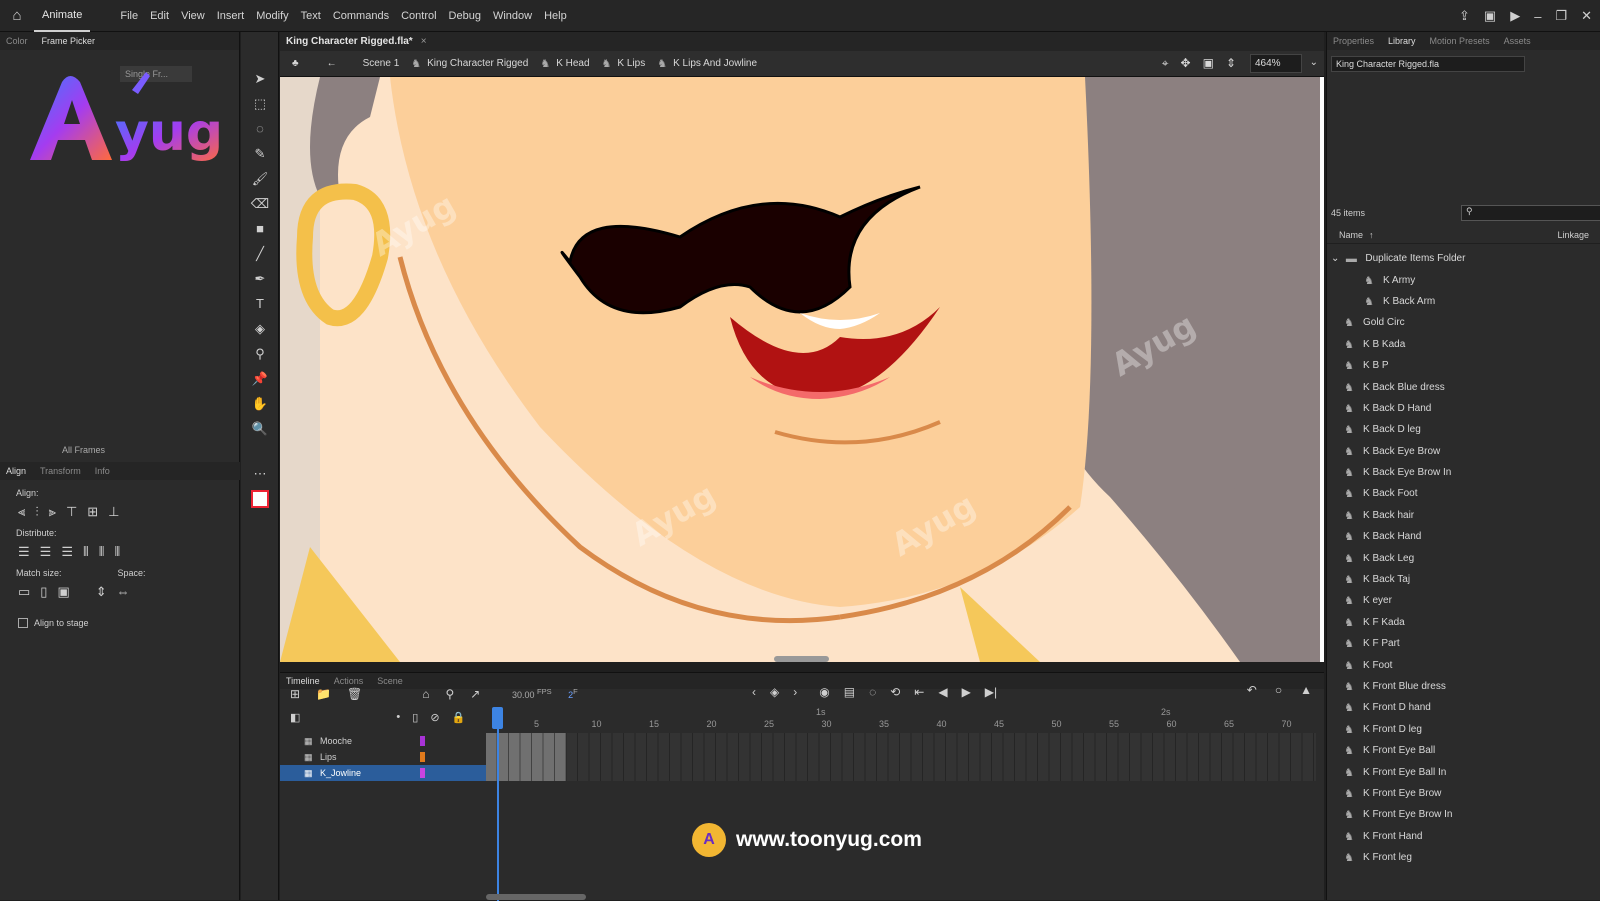 This screenshot has width=1600, height=901. Describe the element at coordinates (1463, 857) in the screenshot. I see `library-item: ♞ K Front leg` at that location.